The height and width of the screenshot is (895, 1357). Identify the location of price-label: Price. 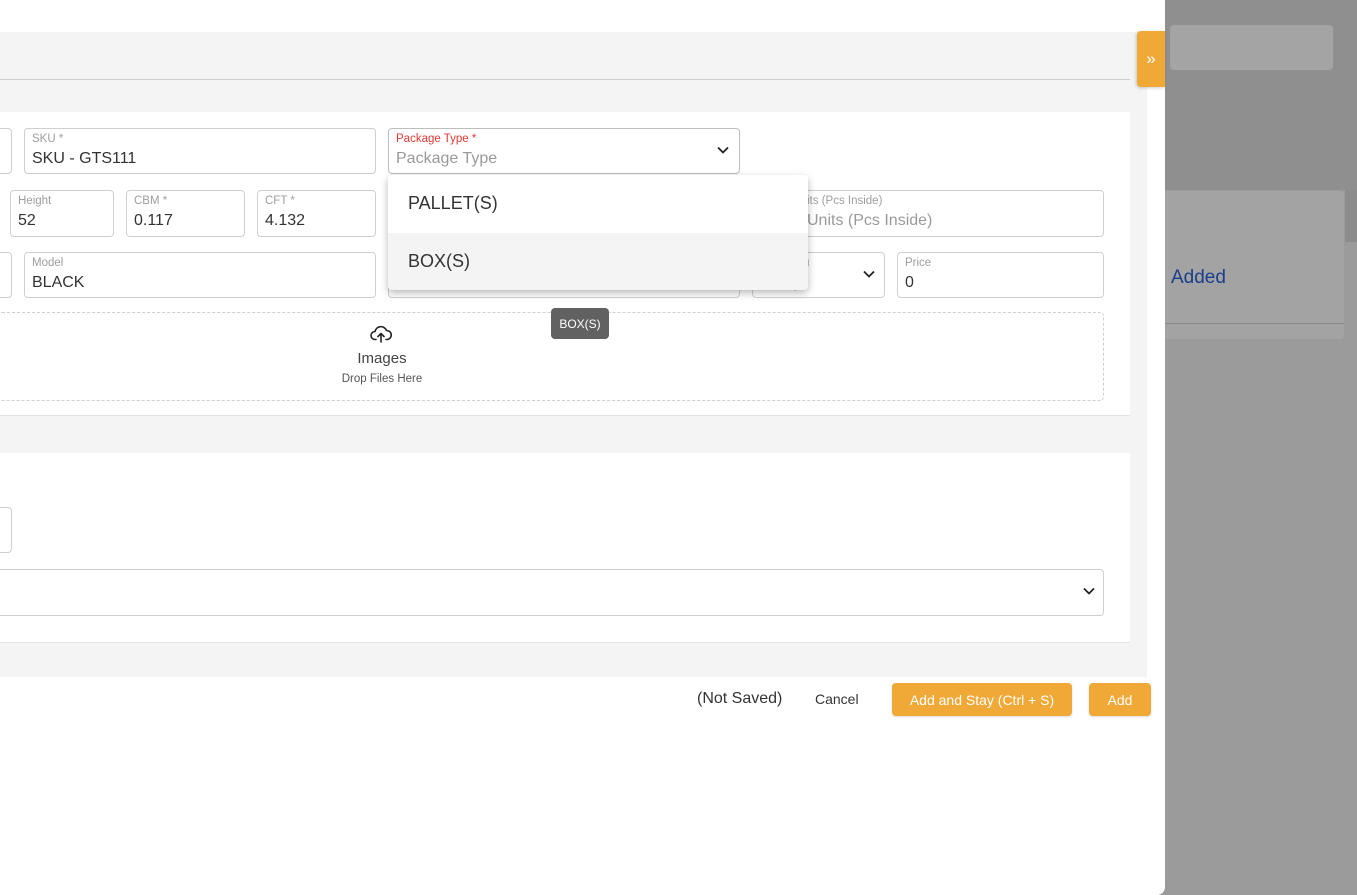
(918, 263).